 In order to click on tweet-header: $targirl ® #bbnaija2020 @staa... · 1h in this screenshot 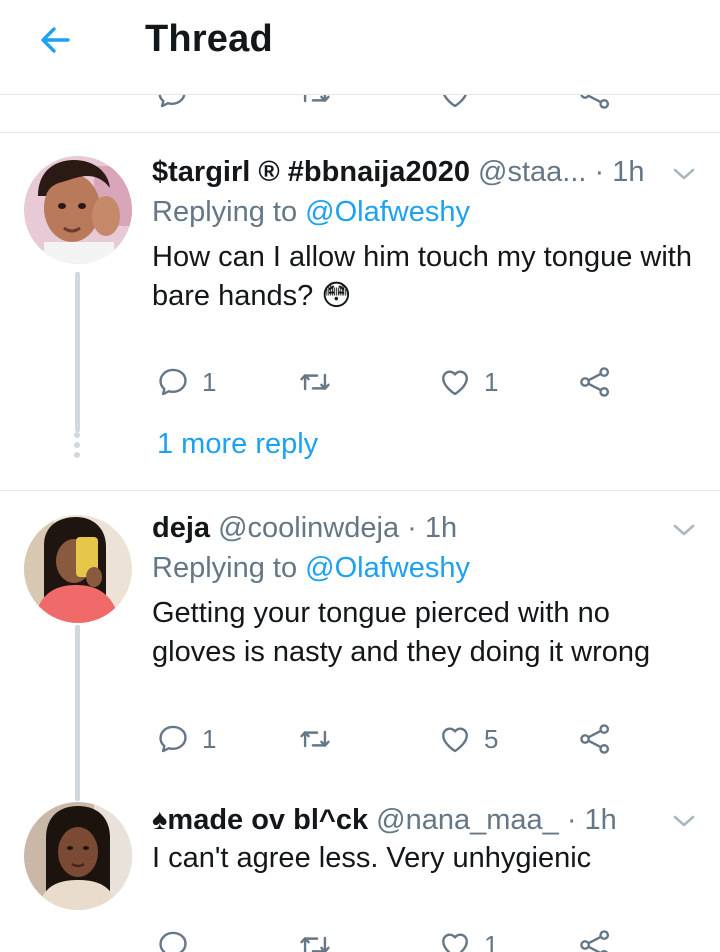, I will do `click(398, 172)`.